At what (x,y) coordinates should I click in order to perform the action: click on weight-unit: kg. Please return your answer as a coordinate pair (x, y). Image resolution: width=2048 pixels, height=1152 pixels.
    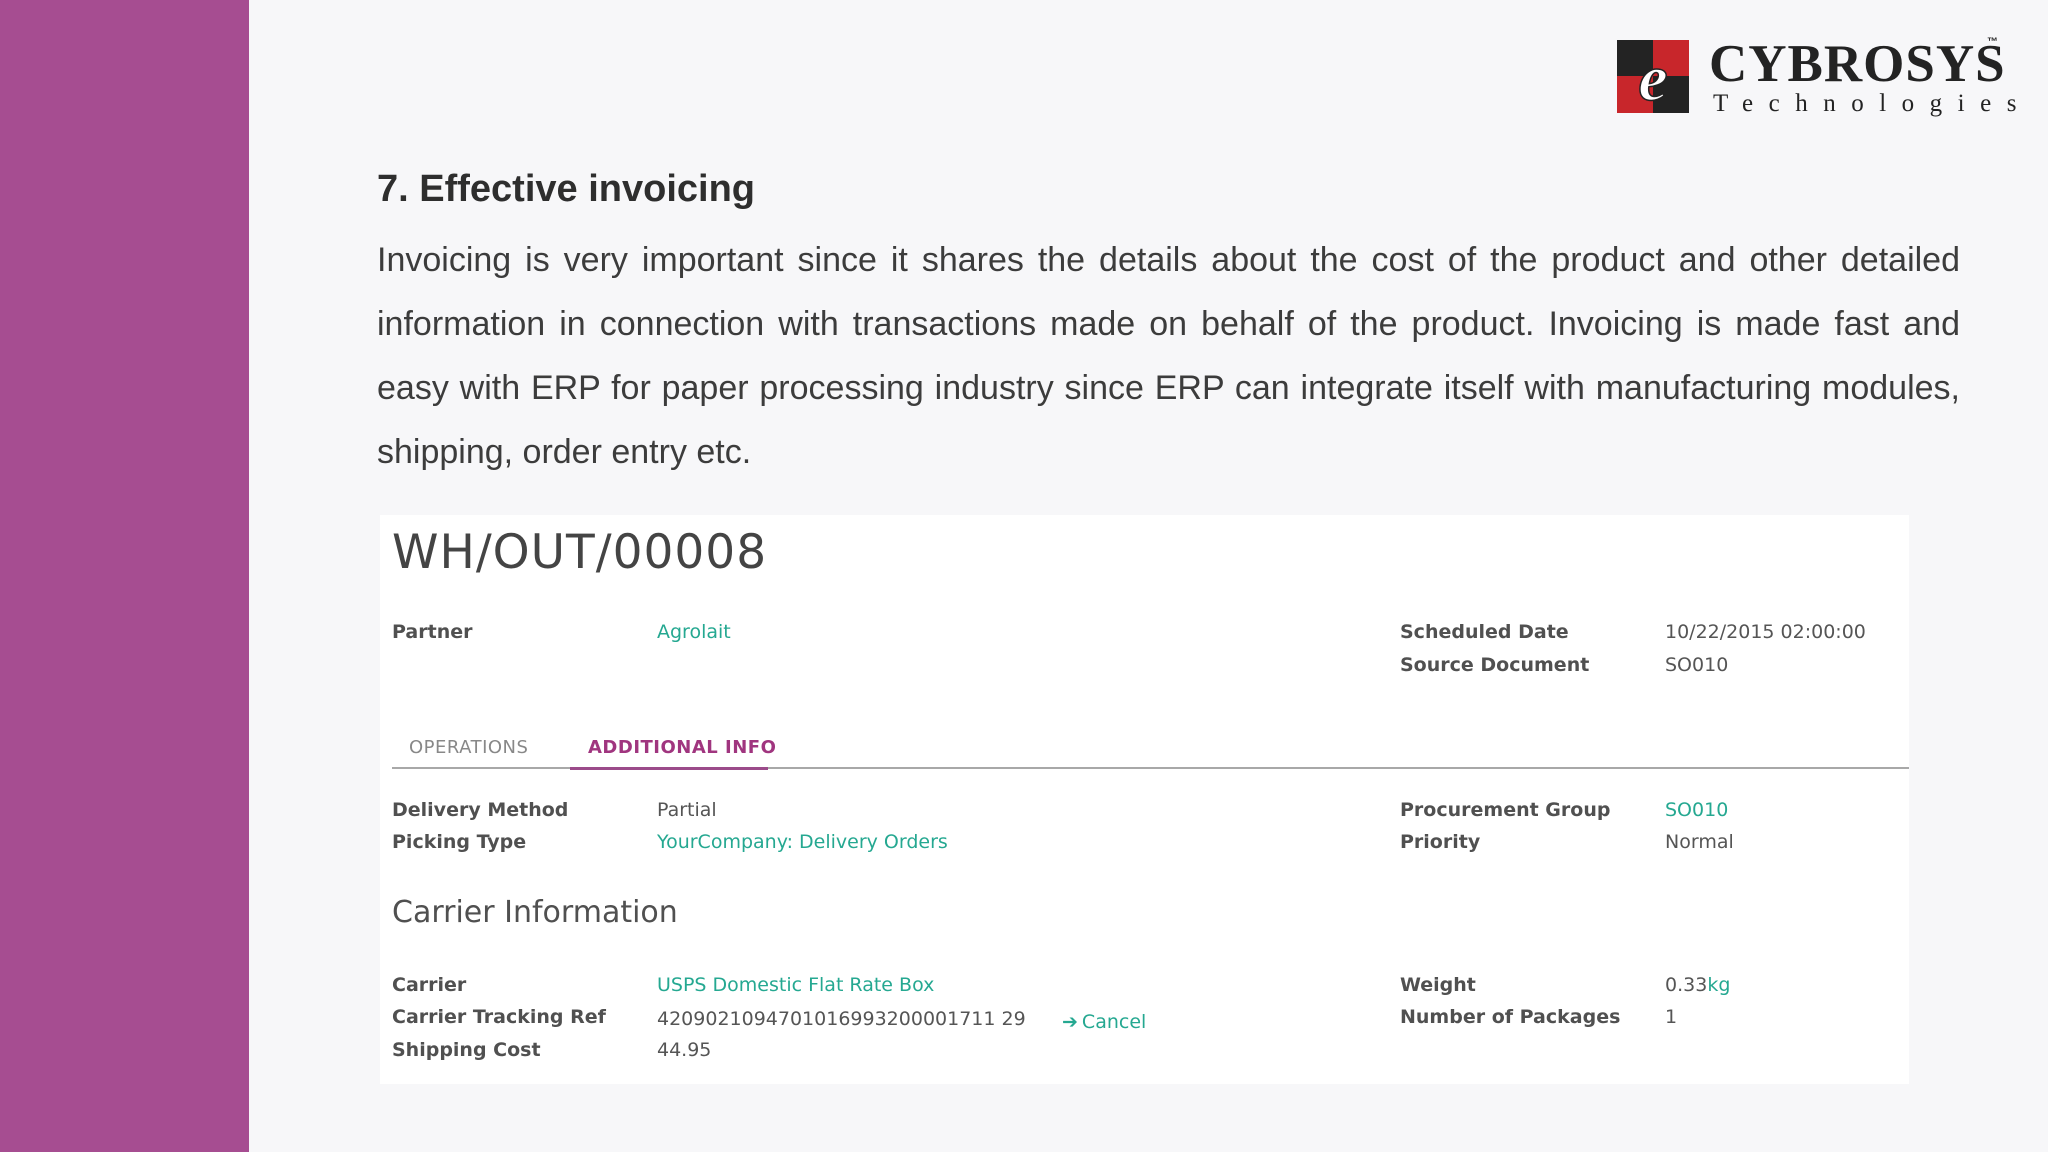
    Looking at the image, I should click on (1719, 985).